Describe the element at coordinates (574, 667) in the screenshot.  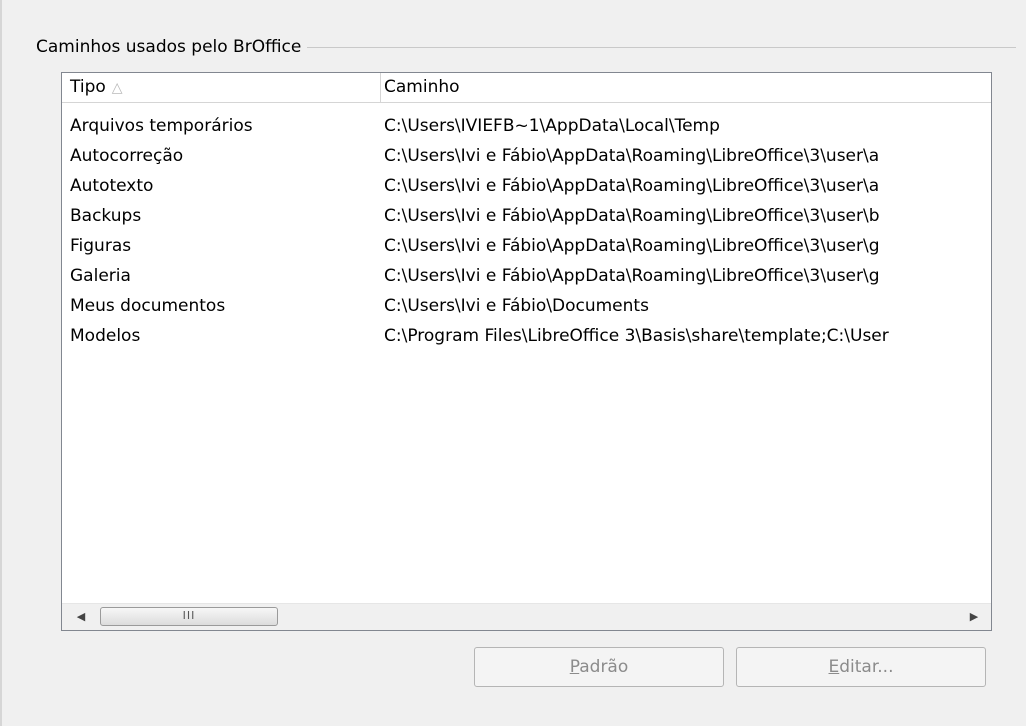
I see `padrao-accel: P` at that location.